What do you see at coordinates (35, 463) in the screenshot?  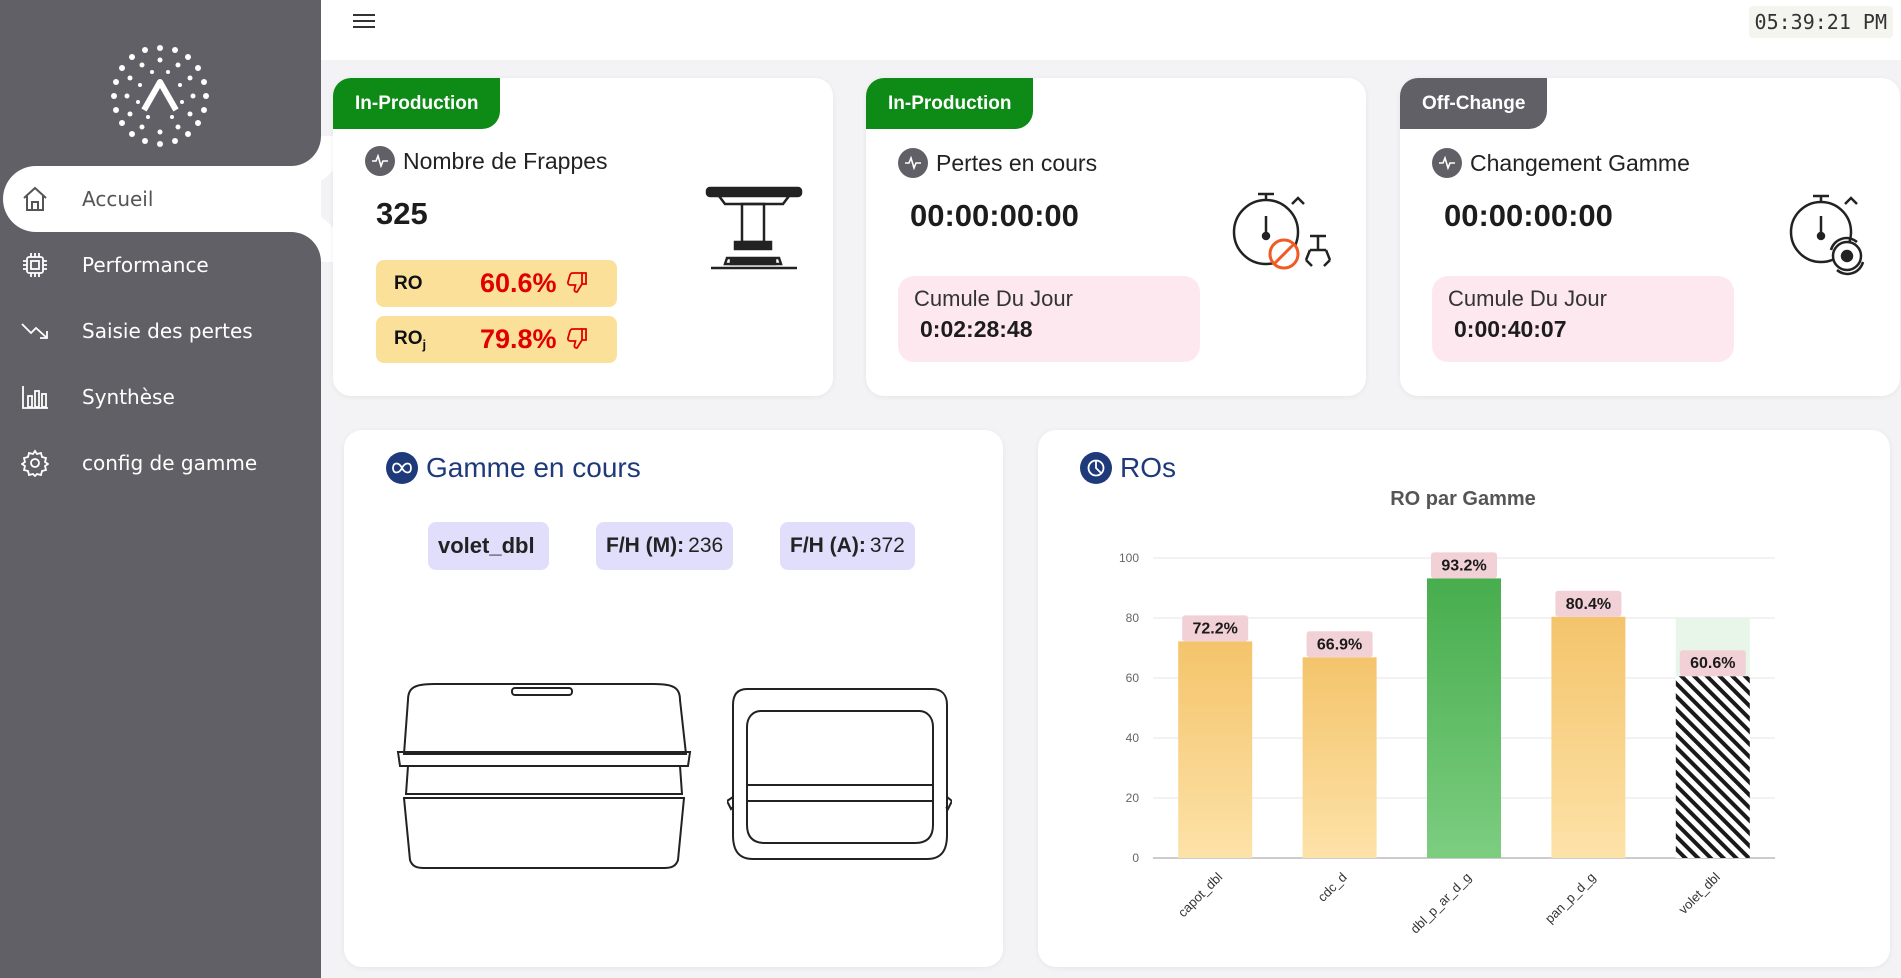 I see `gear-icon` at bounding box center [35, 463].